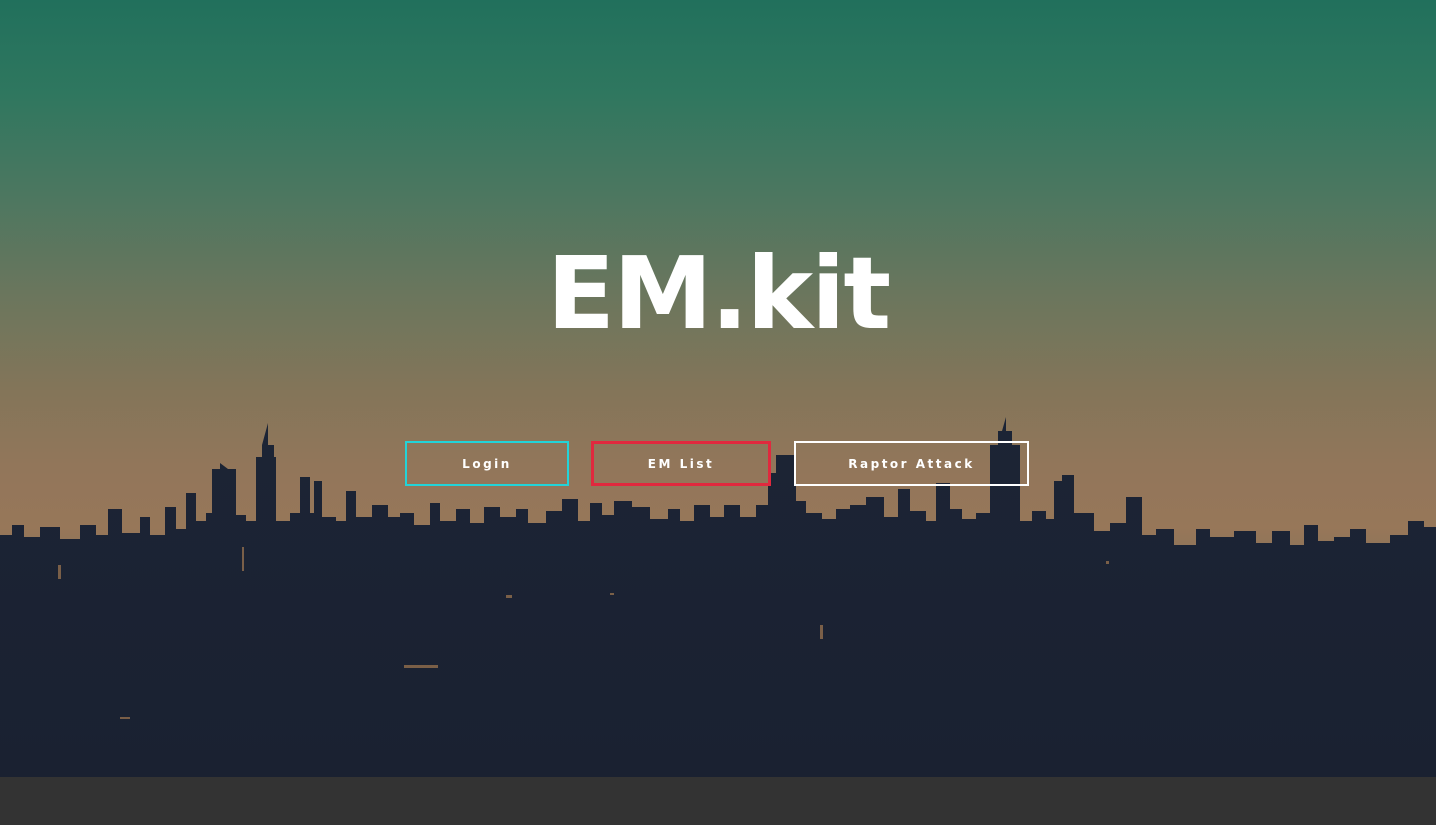 The height and width of the screenshot is (825, 1436). What do you see at coordinates (487, 463) in the screenshot?
I see `login-button: Login` at bounding box center [487, 463].